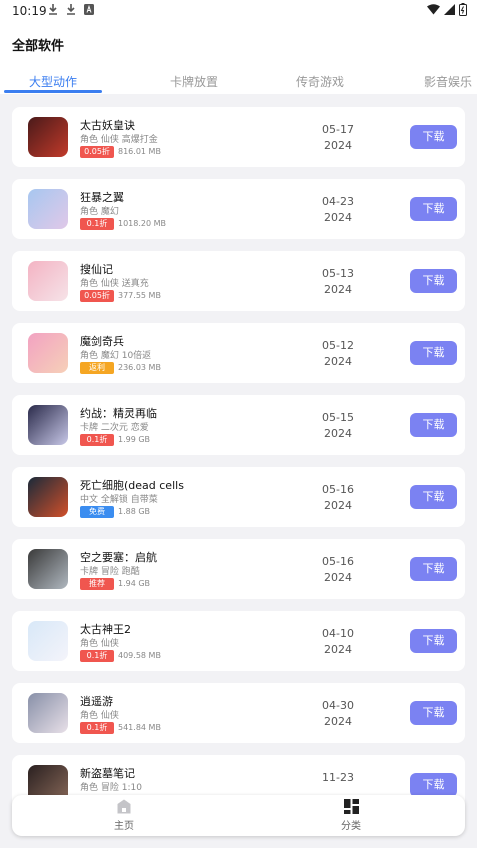 The height and width of the screenshot is (848, 477). Describe the element at coordinates (338, 345) in the screenshot. I see `release-date: 05-12` at that location.